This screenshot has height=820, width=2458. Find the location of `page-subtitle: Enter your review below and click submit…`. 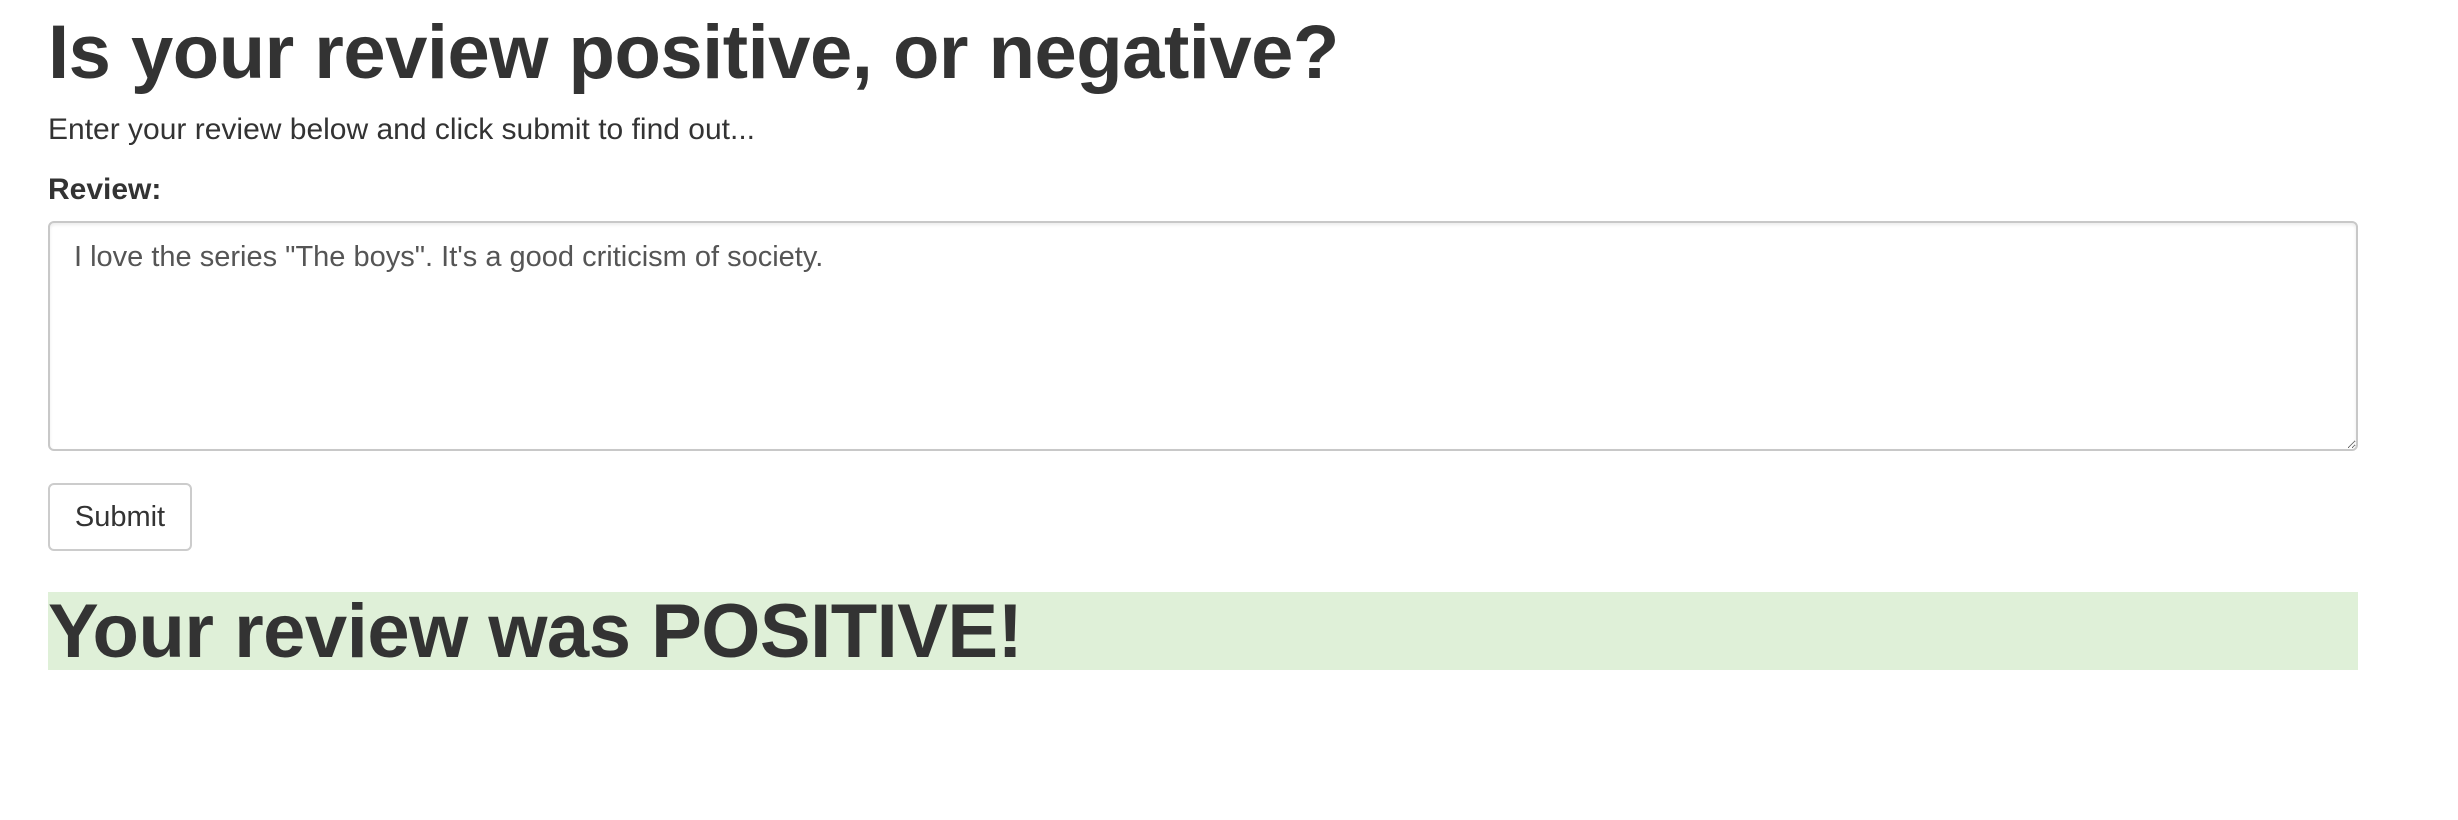

page-subtitle: Enter your review below and click submit… is located at coordinates (401, 129).